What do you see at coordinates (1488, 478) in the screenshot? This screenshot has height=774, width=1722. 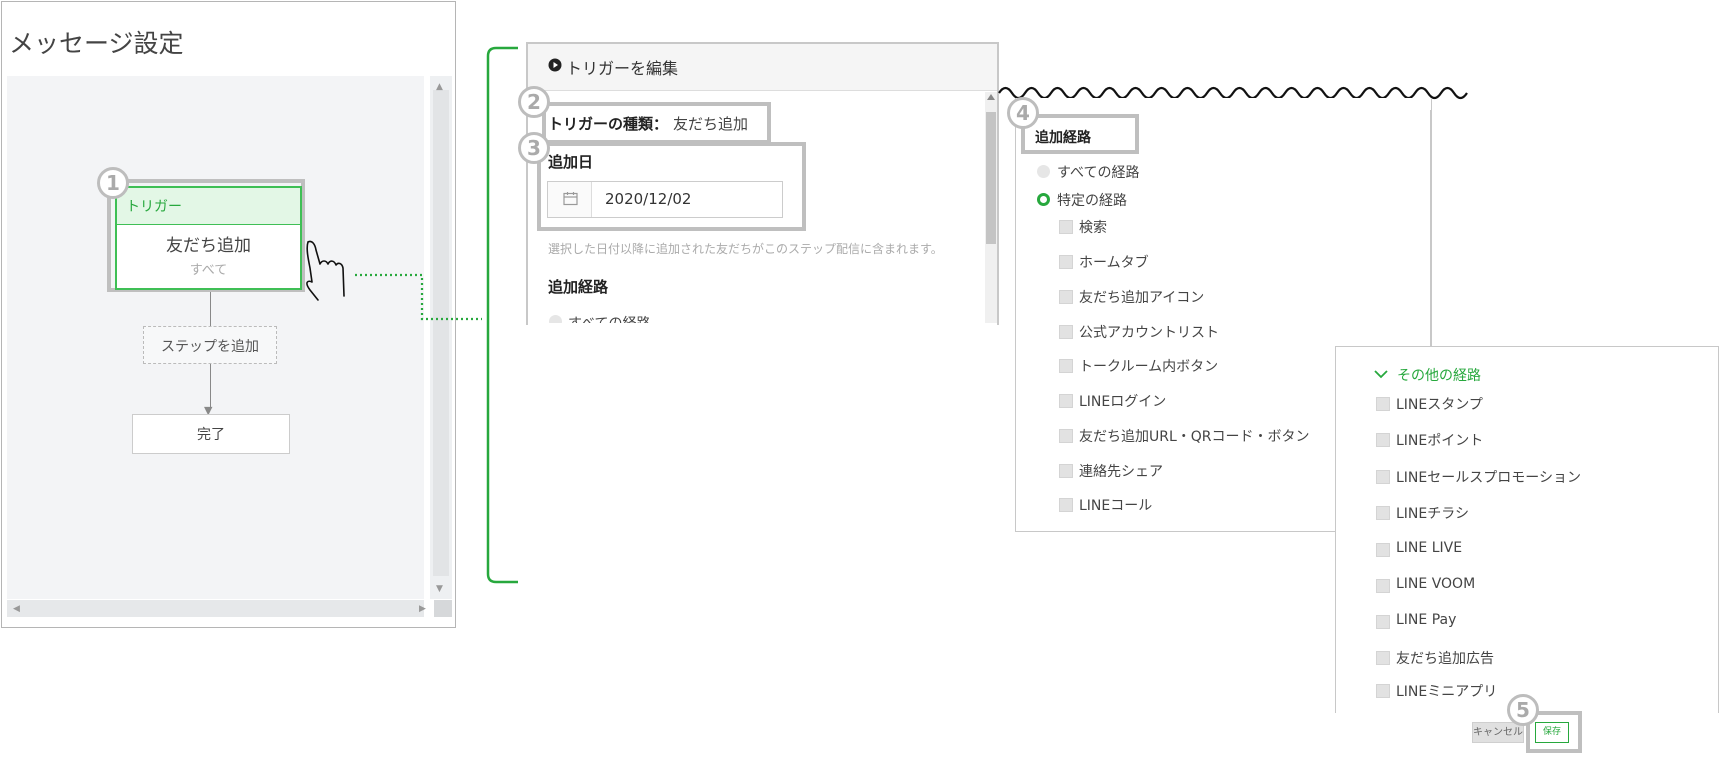 I see `checkbox-other-route-label: LINEセールスプロモーション` at bounding box center [1488, 478].